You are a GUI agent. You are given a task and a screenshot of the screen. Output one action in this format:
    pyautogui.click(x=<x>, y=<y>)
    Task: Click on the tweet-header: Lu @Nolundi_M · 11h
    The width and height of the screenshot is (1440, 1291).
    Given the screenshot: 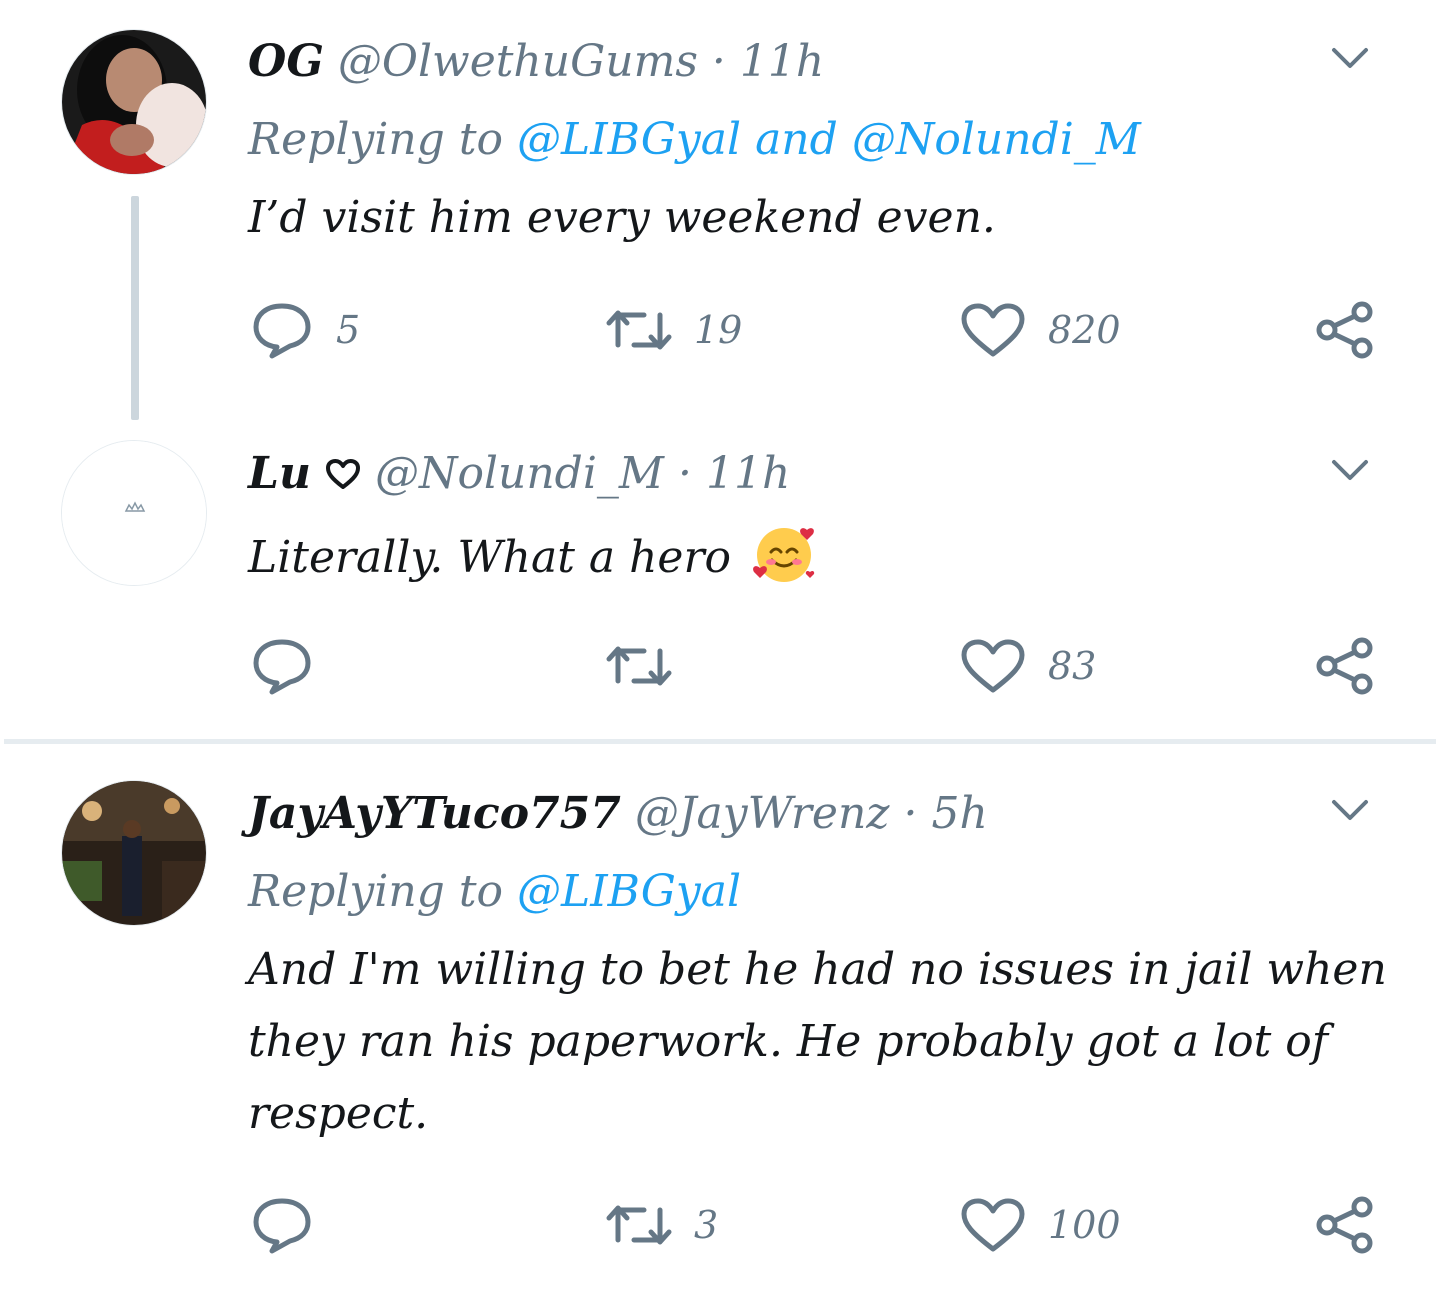 What is the action you would take?
    pyautogui.click(x=784, y=474)
    